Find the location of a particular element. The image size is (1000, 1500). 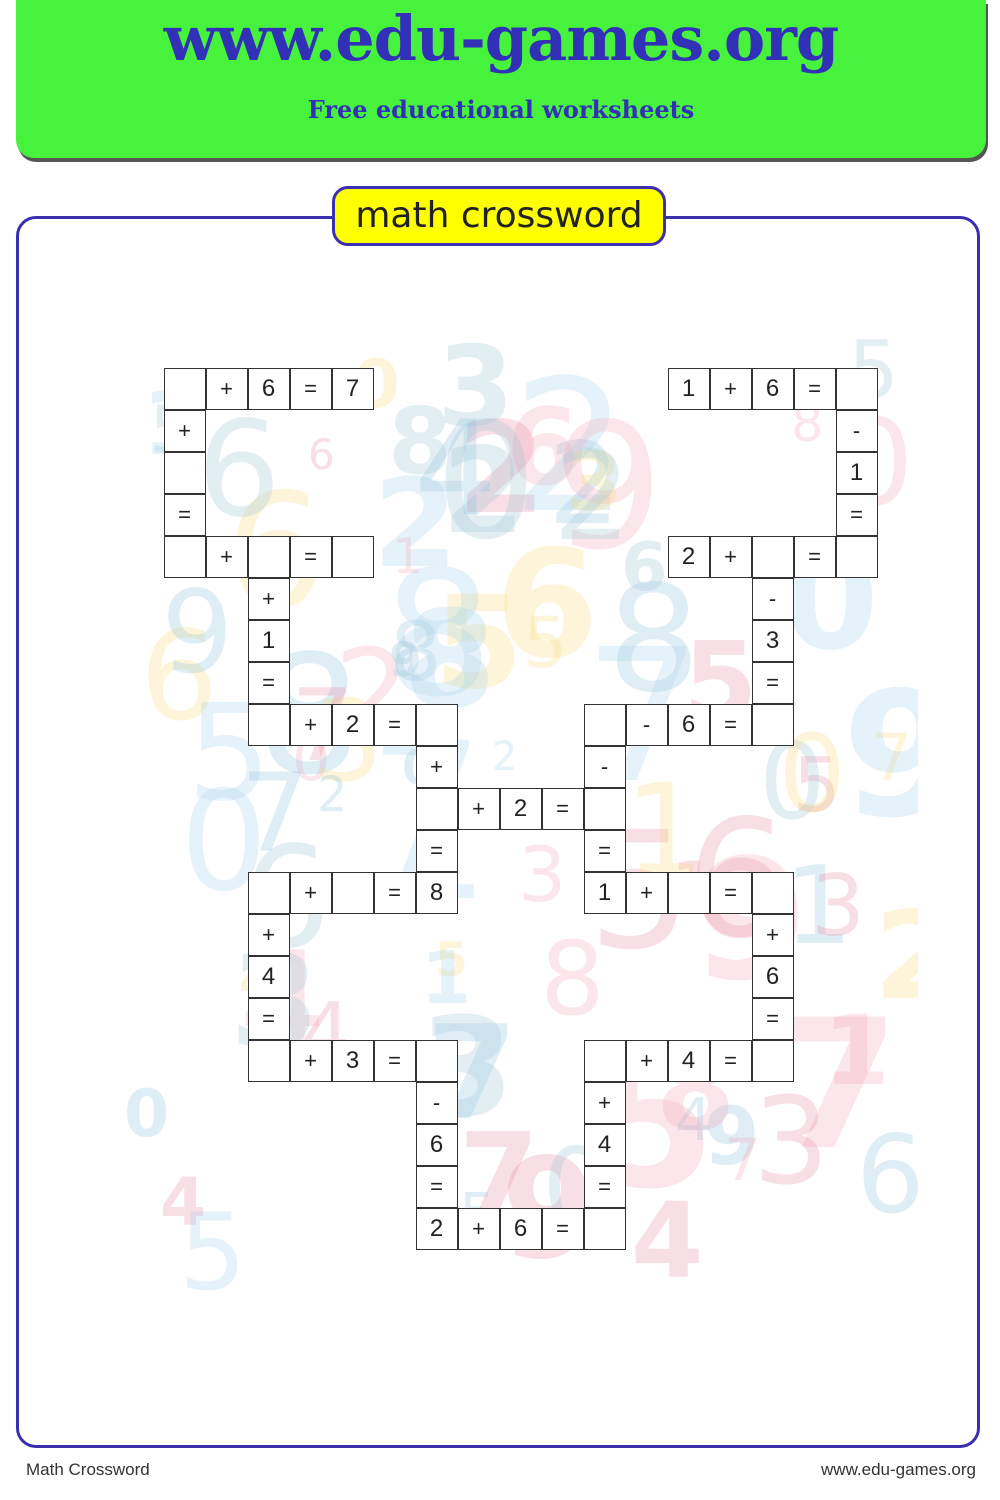

footer-title: Math Crossword is located at coordinates (88, 1469).